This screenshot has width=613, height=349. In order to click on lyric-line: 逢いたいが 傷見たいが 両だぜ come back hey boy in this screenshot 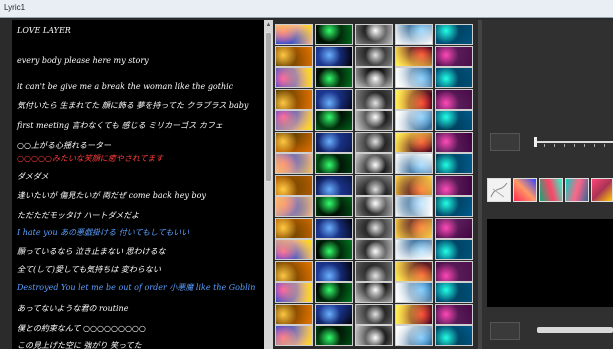, I will do `click(111, 195)`.